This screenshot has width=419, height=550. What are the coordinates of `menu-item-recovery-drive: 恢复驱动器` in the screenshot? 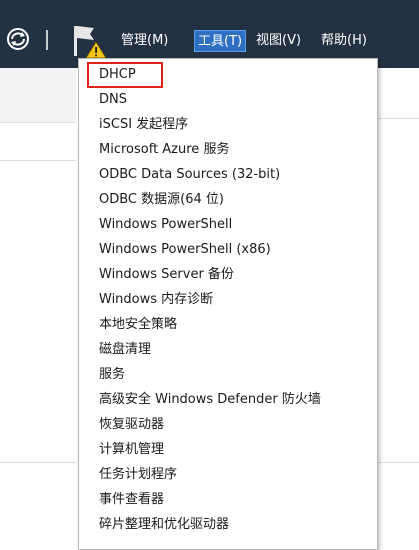 It's located at (121, 425).